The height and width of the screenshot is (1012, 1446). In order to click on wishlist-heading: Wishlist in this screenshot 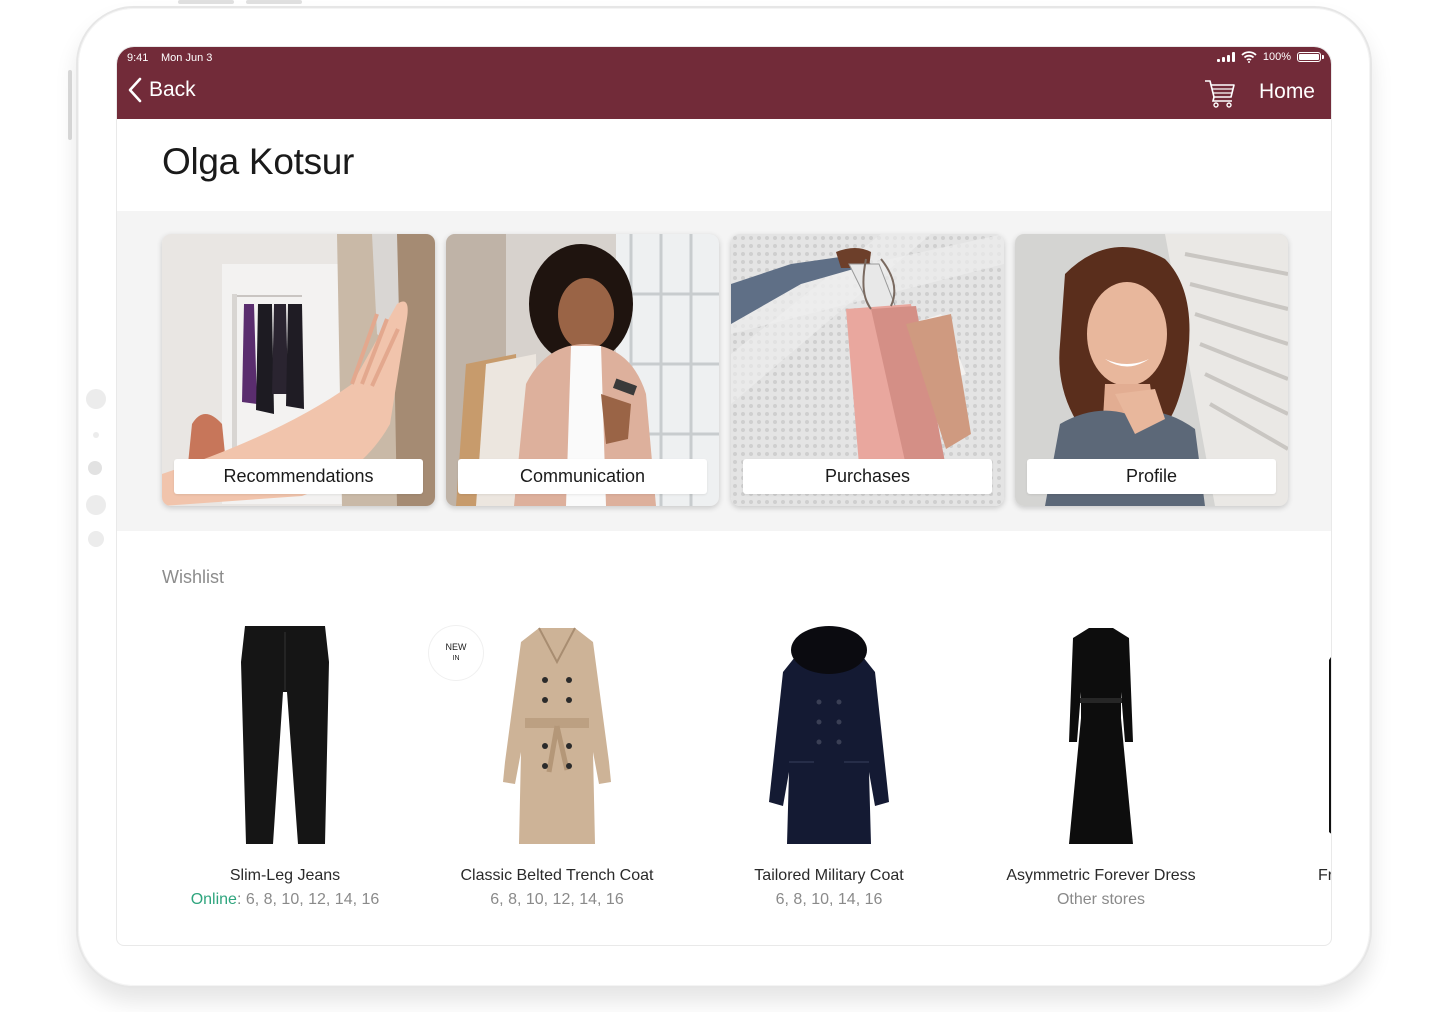, I will do `click(193, 577)`.